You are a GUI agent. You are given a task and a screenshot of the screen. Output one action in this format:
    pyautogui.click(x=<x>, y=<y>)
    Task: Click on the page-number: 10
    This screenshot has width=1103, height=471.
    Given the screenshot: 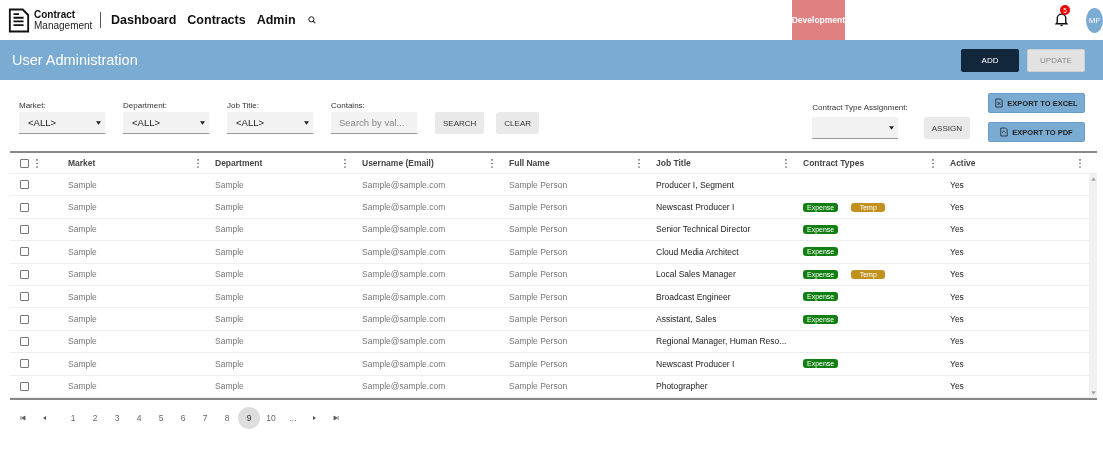 What is the action you would take?
    pyautogui.click(x=271, y=417)
    